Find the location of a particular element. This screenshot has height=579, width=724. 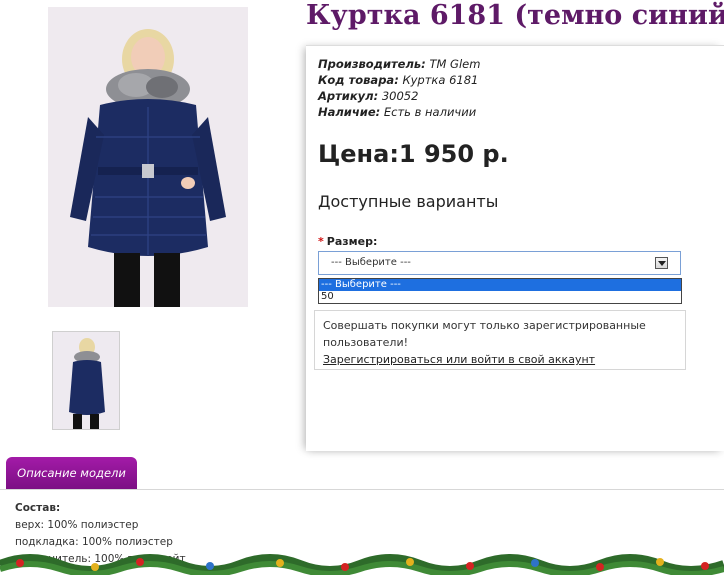

size-dropdown-list: --- Выберите --- 50 is located at coordinates (500, 291).